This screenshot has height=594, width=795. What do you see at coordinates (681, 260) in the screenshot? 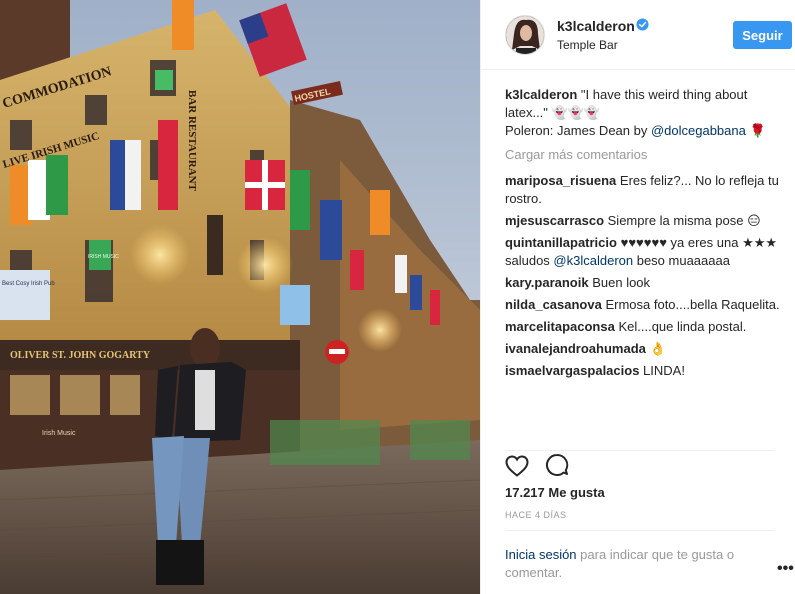
I see `comment-text-after: beso muaaaaaa` at bounding box center [681, 260].